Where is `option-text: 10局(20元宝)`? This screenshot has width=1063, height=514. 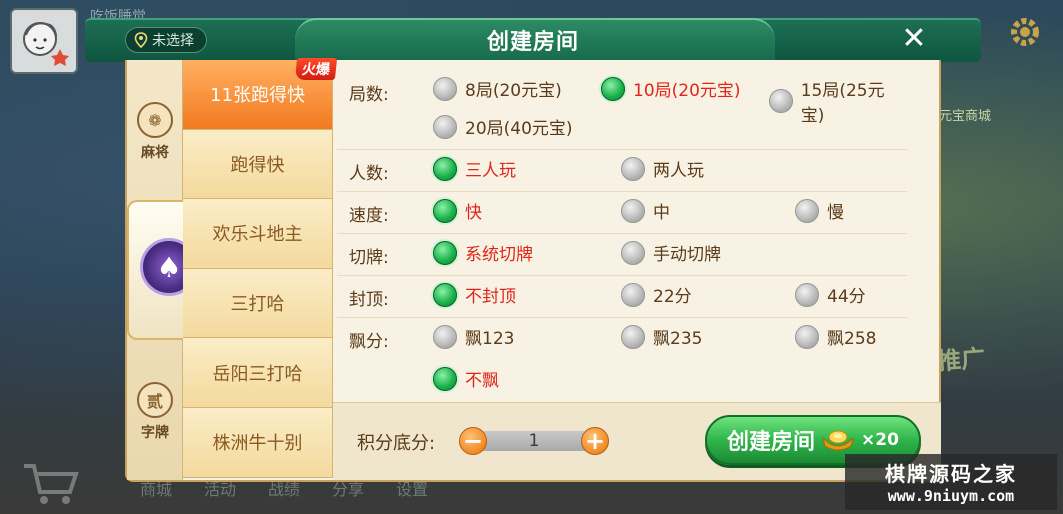 option-text: 10局(20元宝) is located at coordinates (687, 91).